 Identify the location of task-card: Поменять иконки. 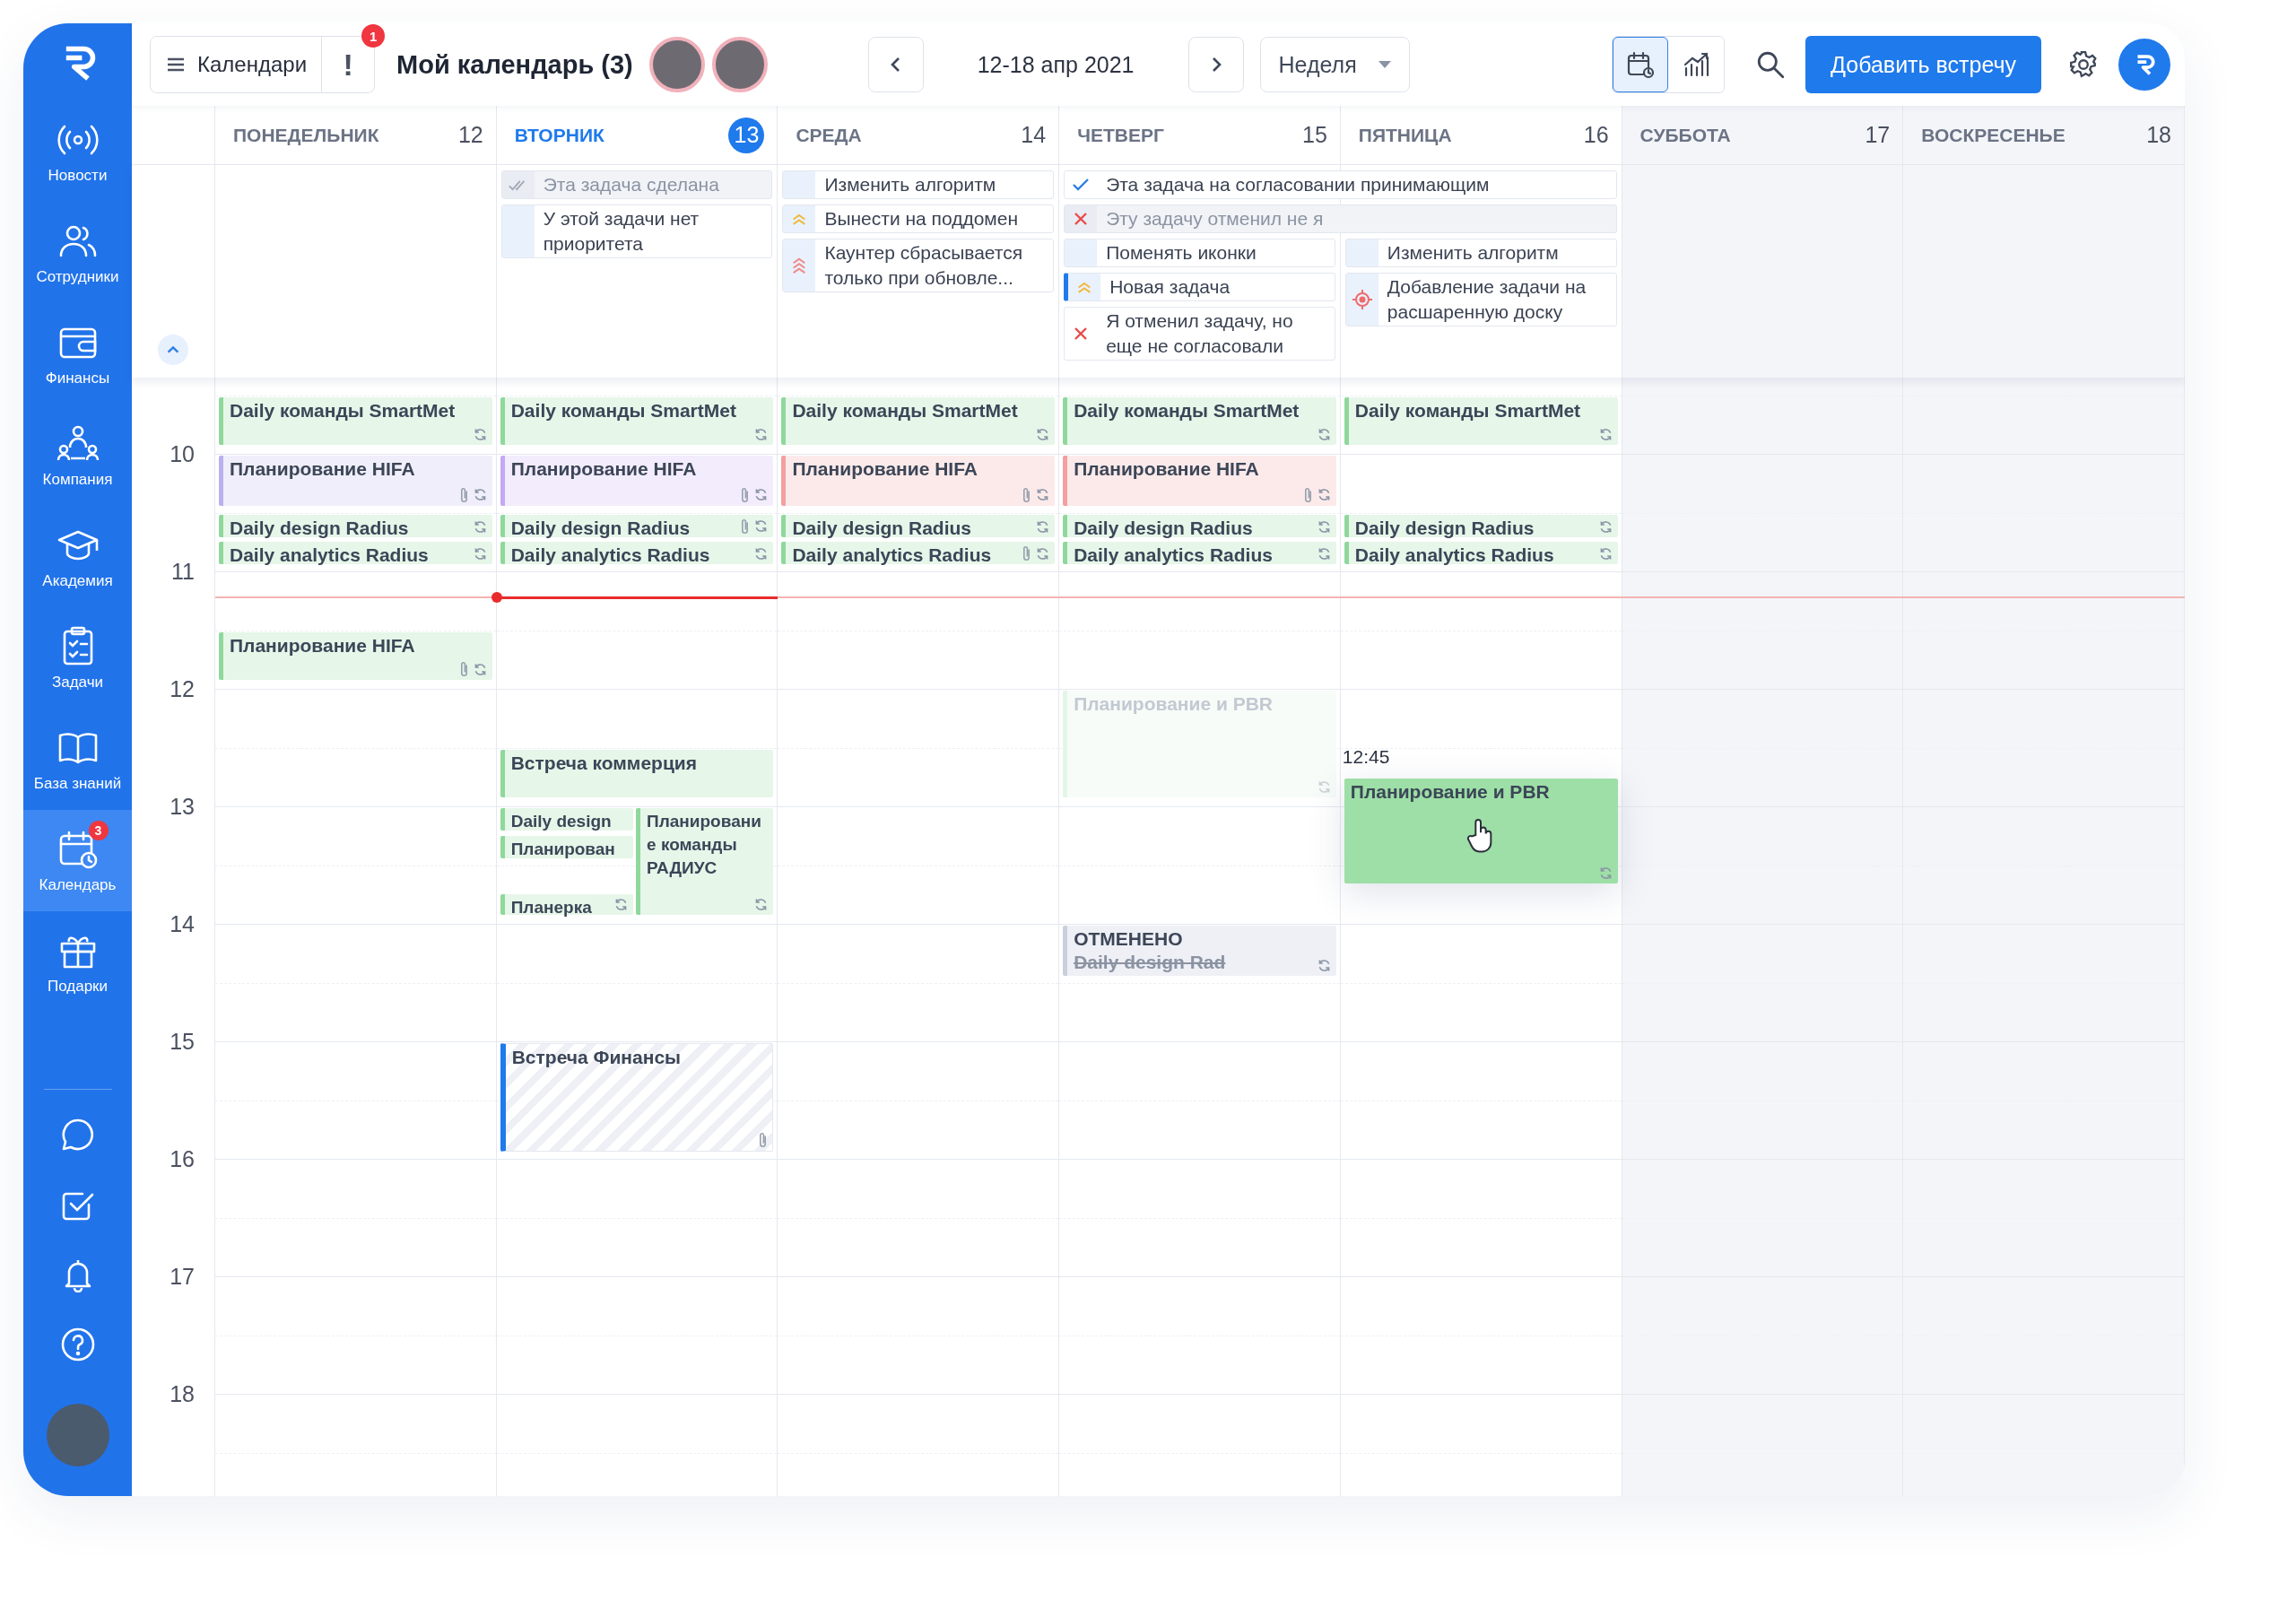
(1199, 253).